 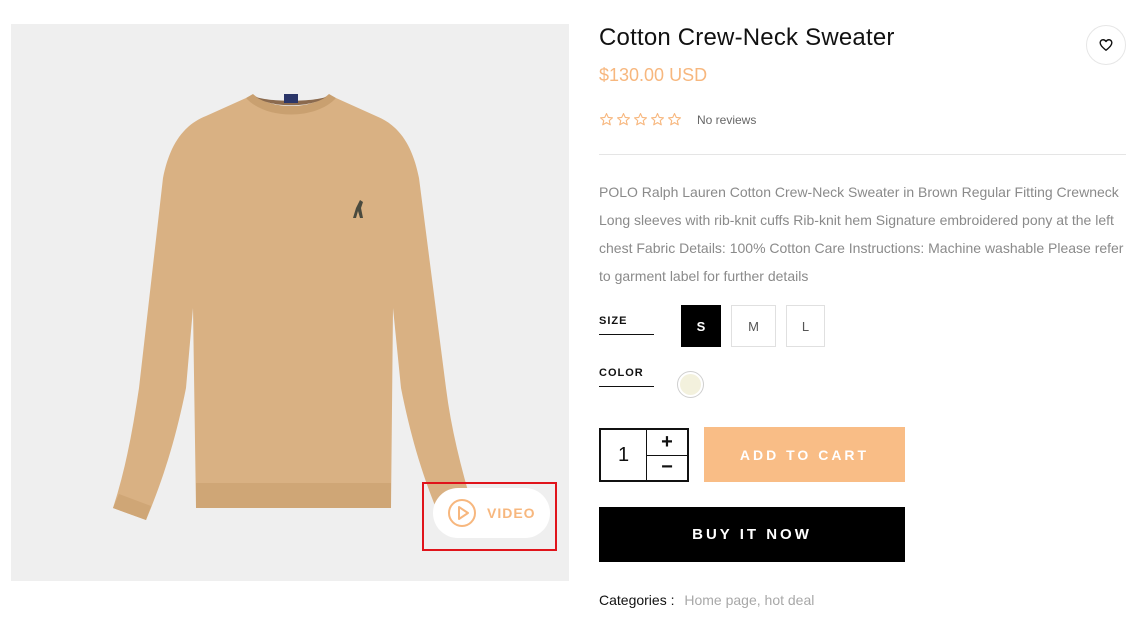 I want to click on quantity-decrease-button: −, so click(x=667, y=468).